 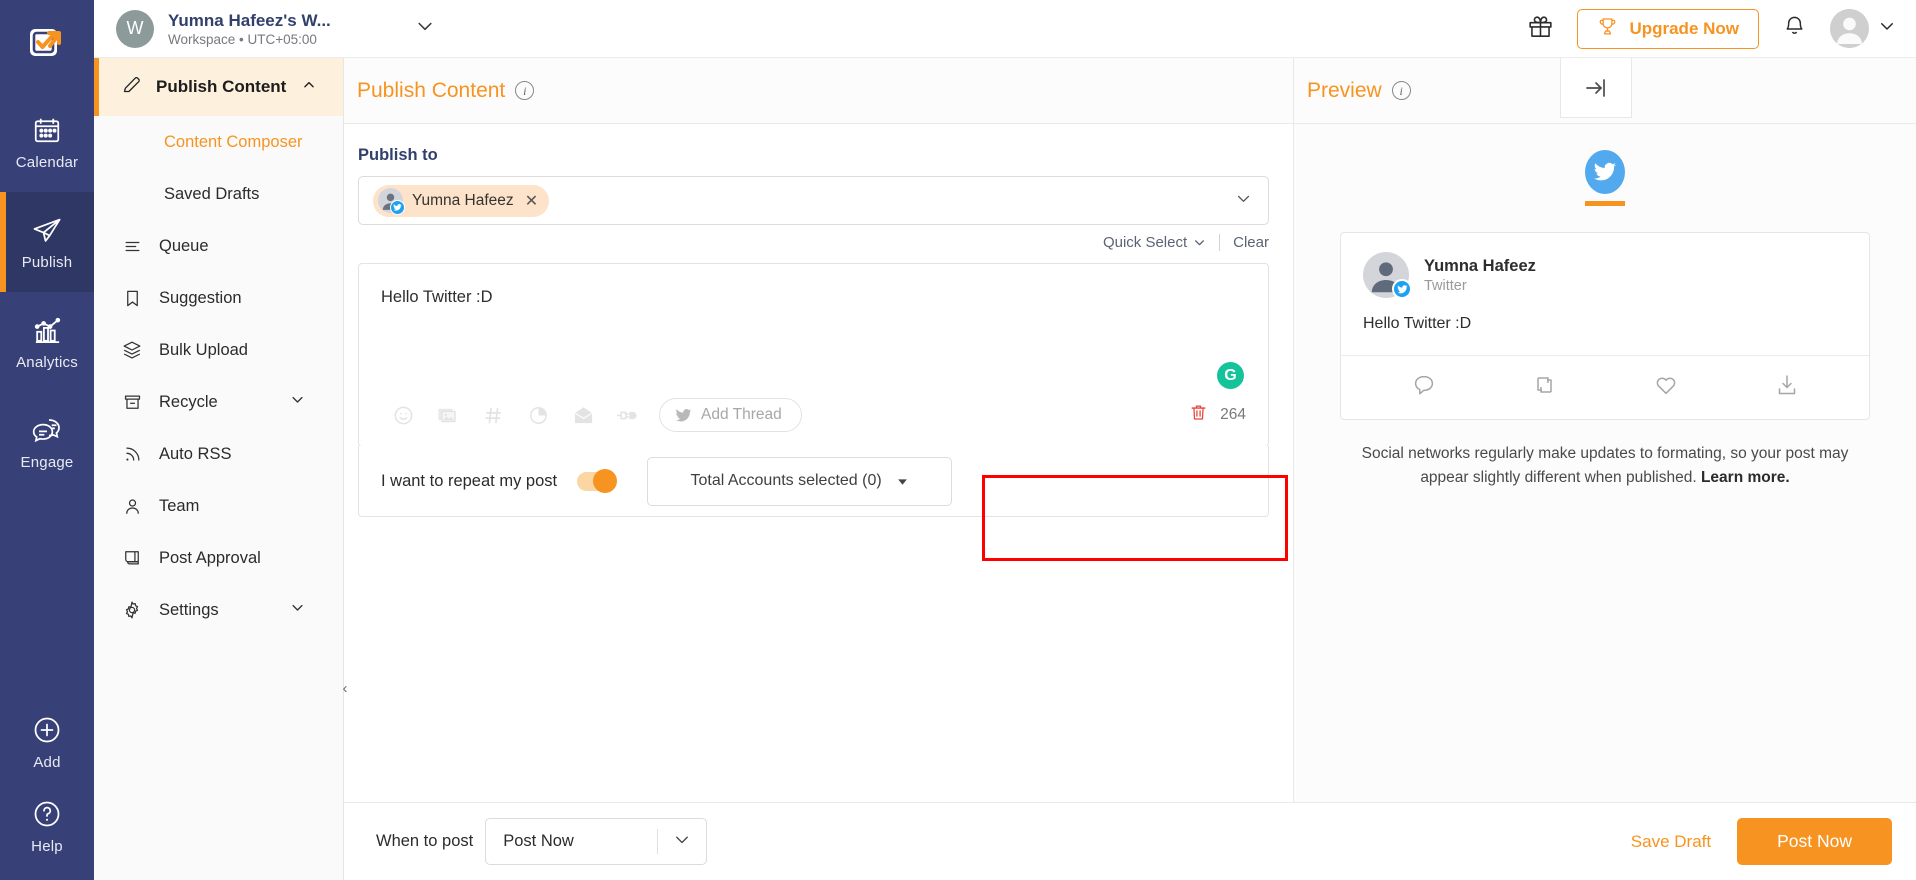 What do you see at coordinates (403, 415) in the screenshot?
I see `emoji-icon` at bounding box center [403, 415].